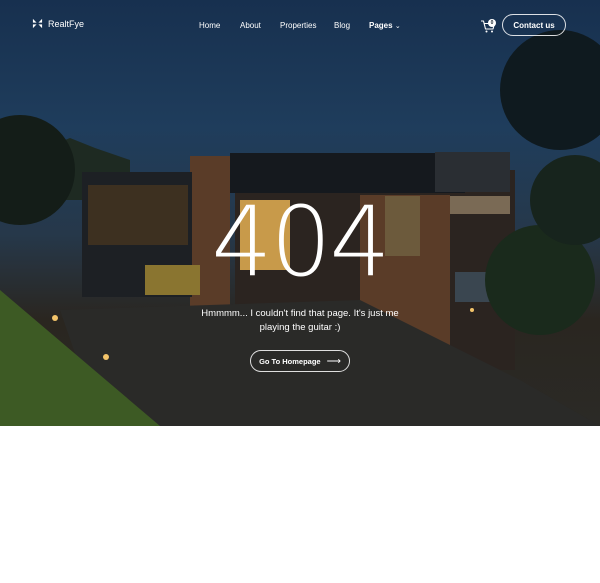 This screenshot has height=583, width=600. Describe the element at coordinates (492, 23) in the screenshot. I see `cart-count-badge: 0` at that location.